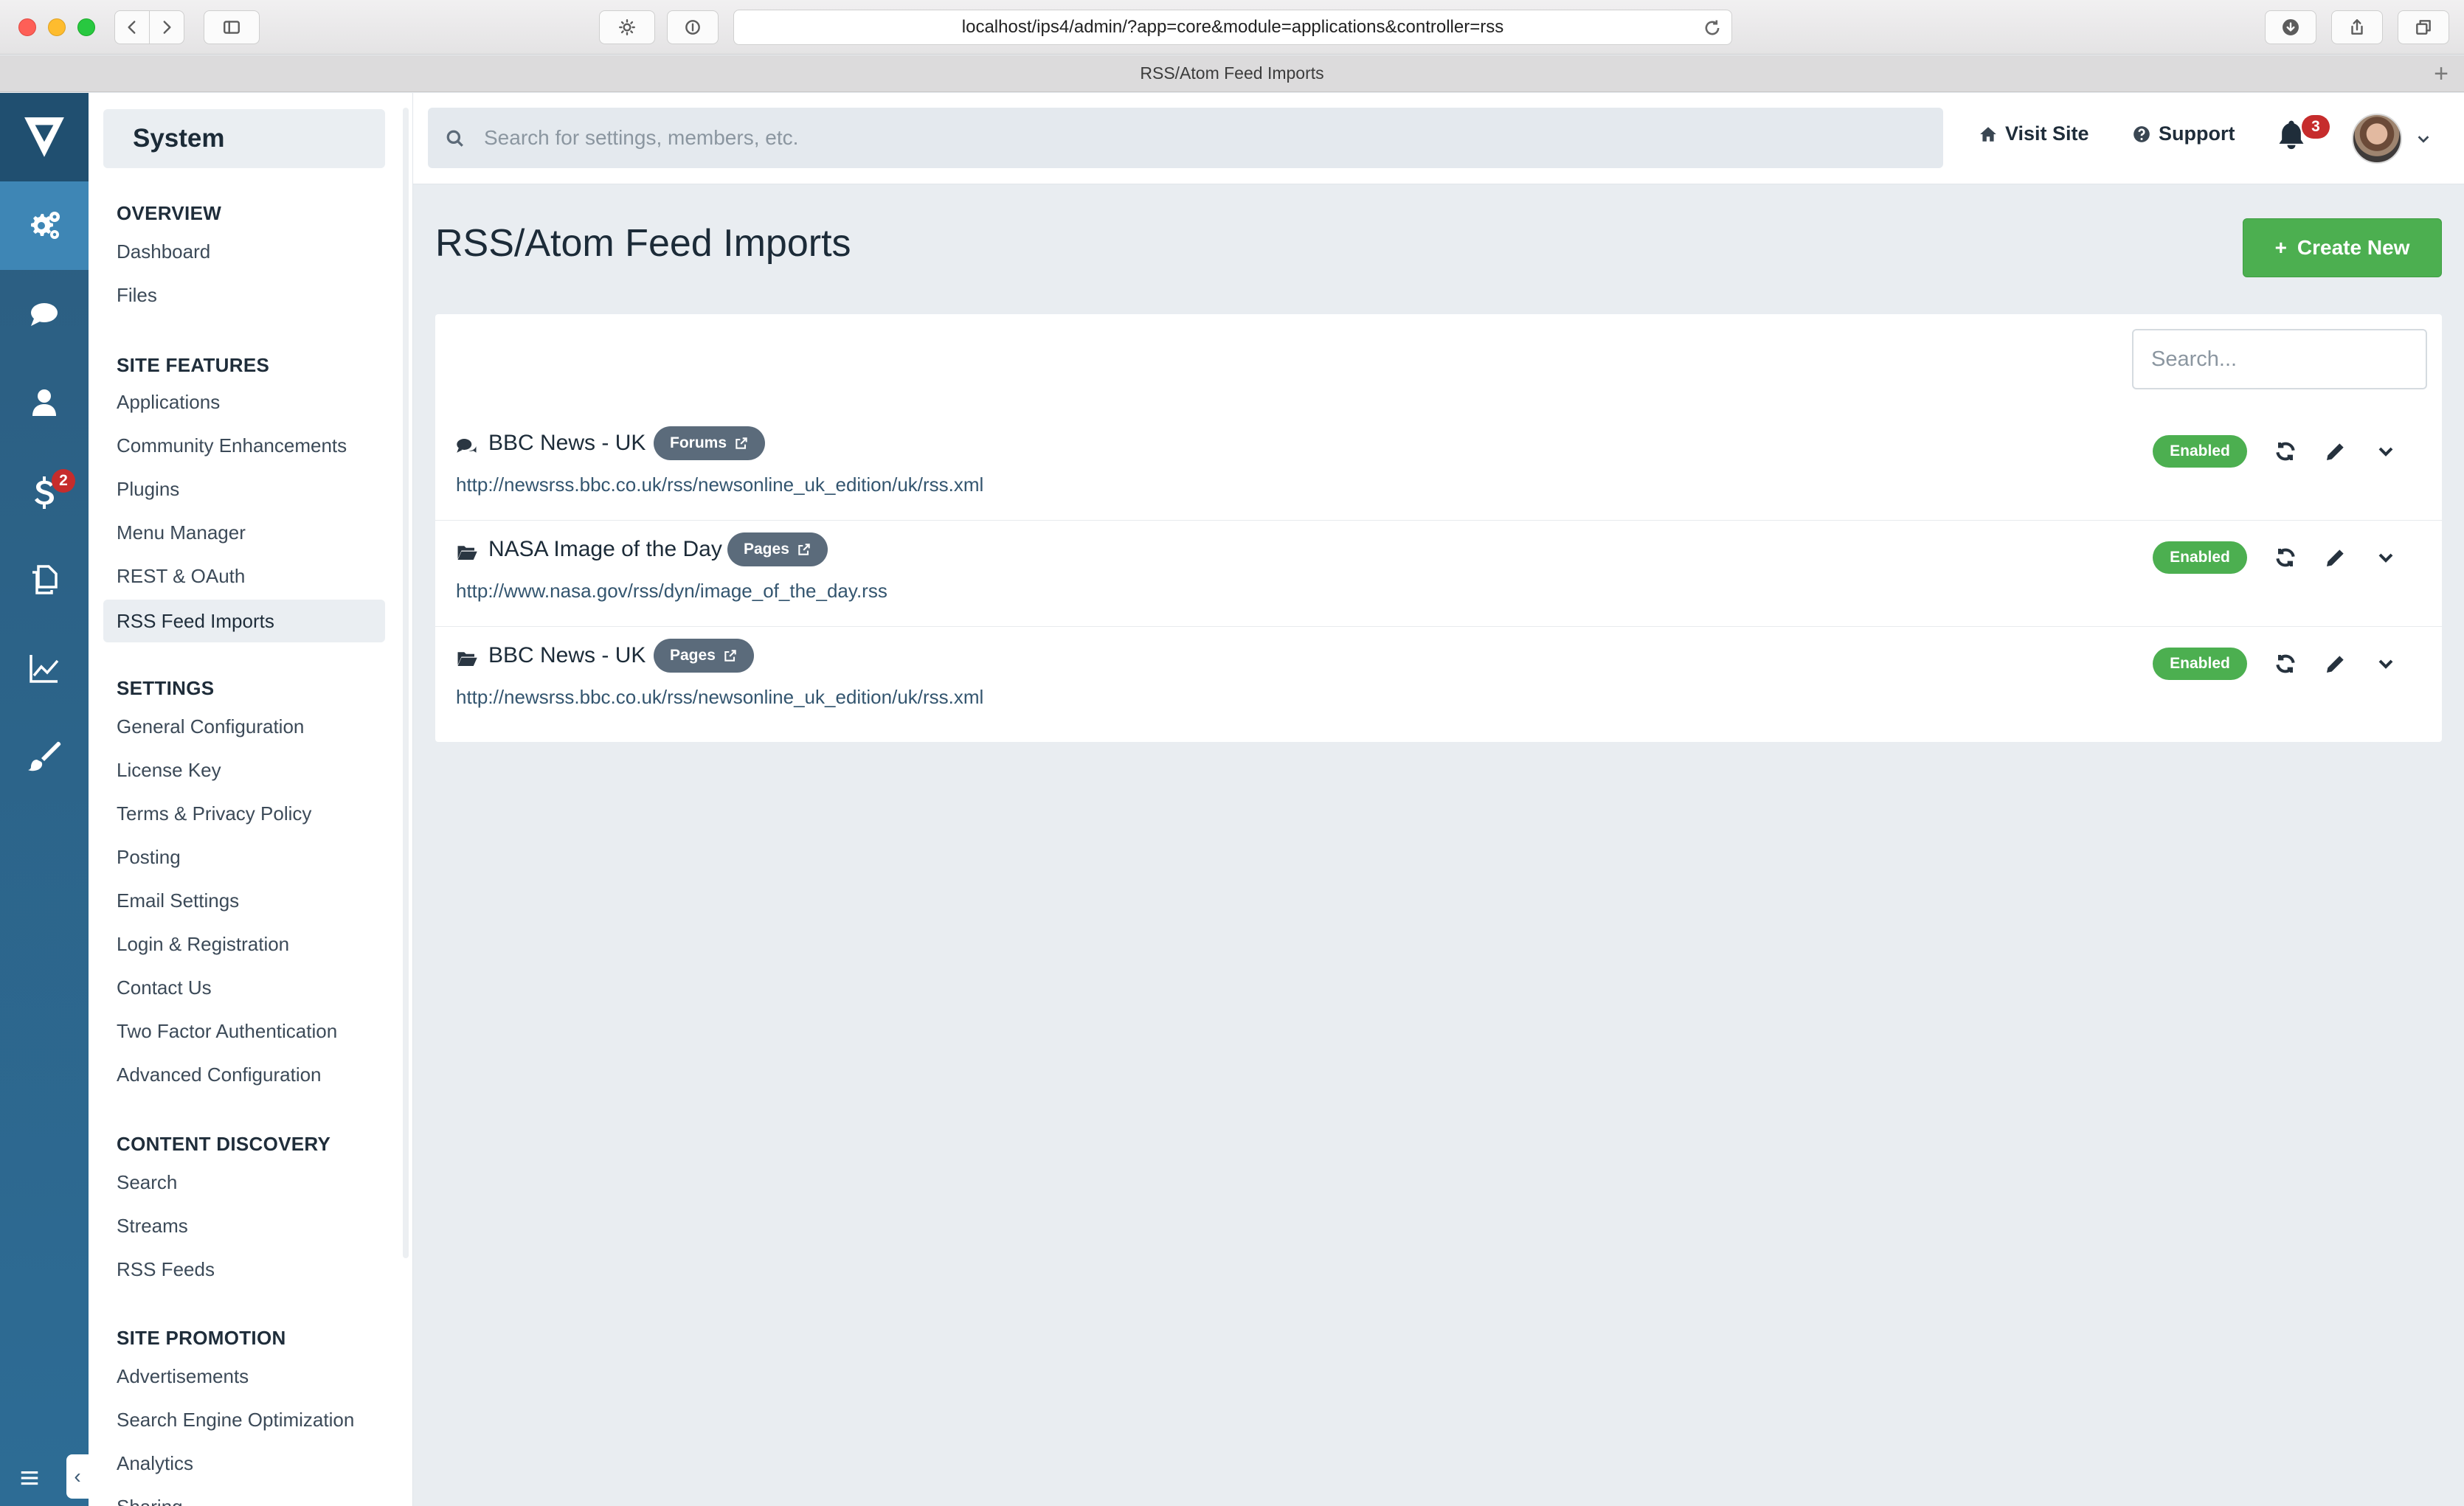 The image size is (2464, 1506). I want to click on folder-open-icon, so click(467, 659).